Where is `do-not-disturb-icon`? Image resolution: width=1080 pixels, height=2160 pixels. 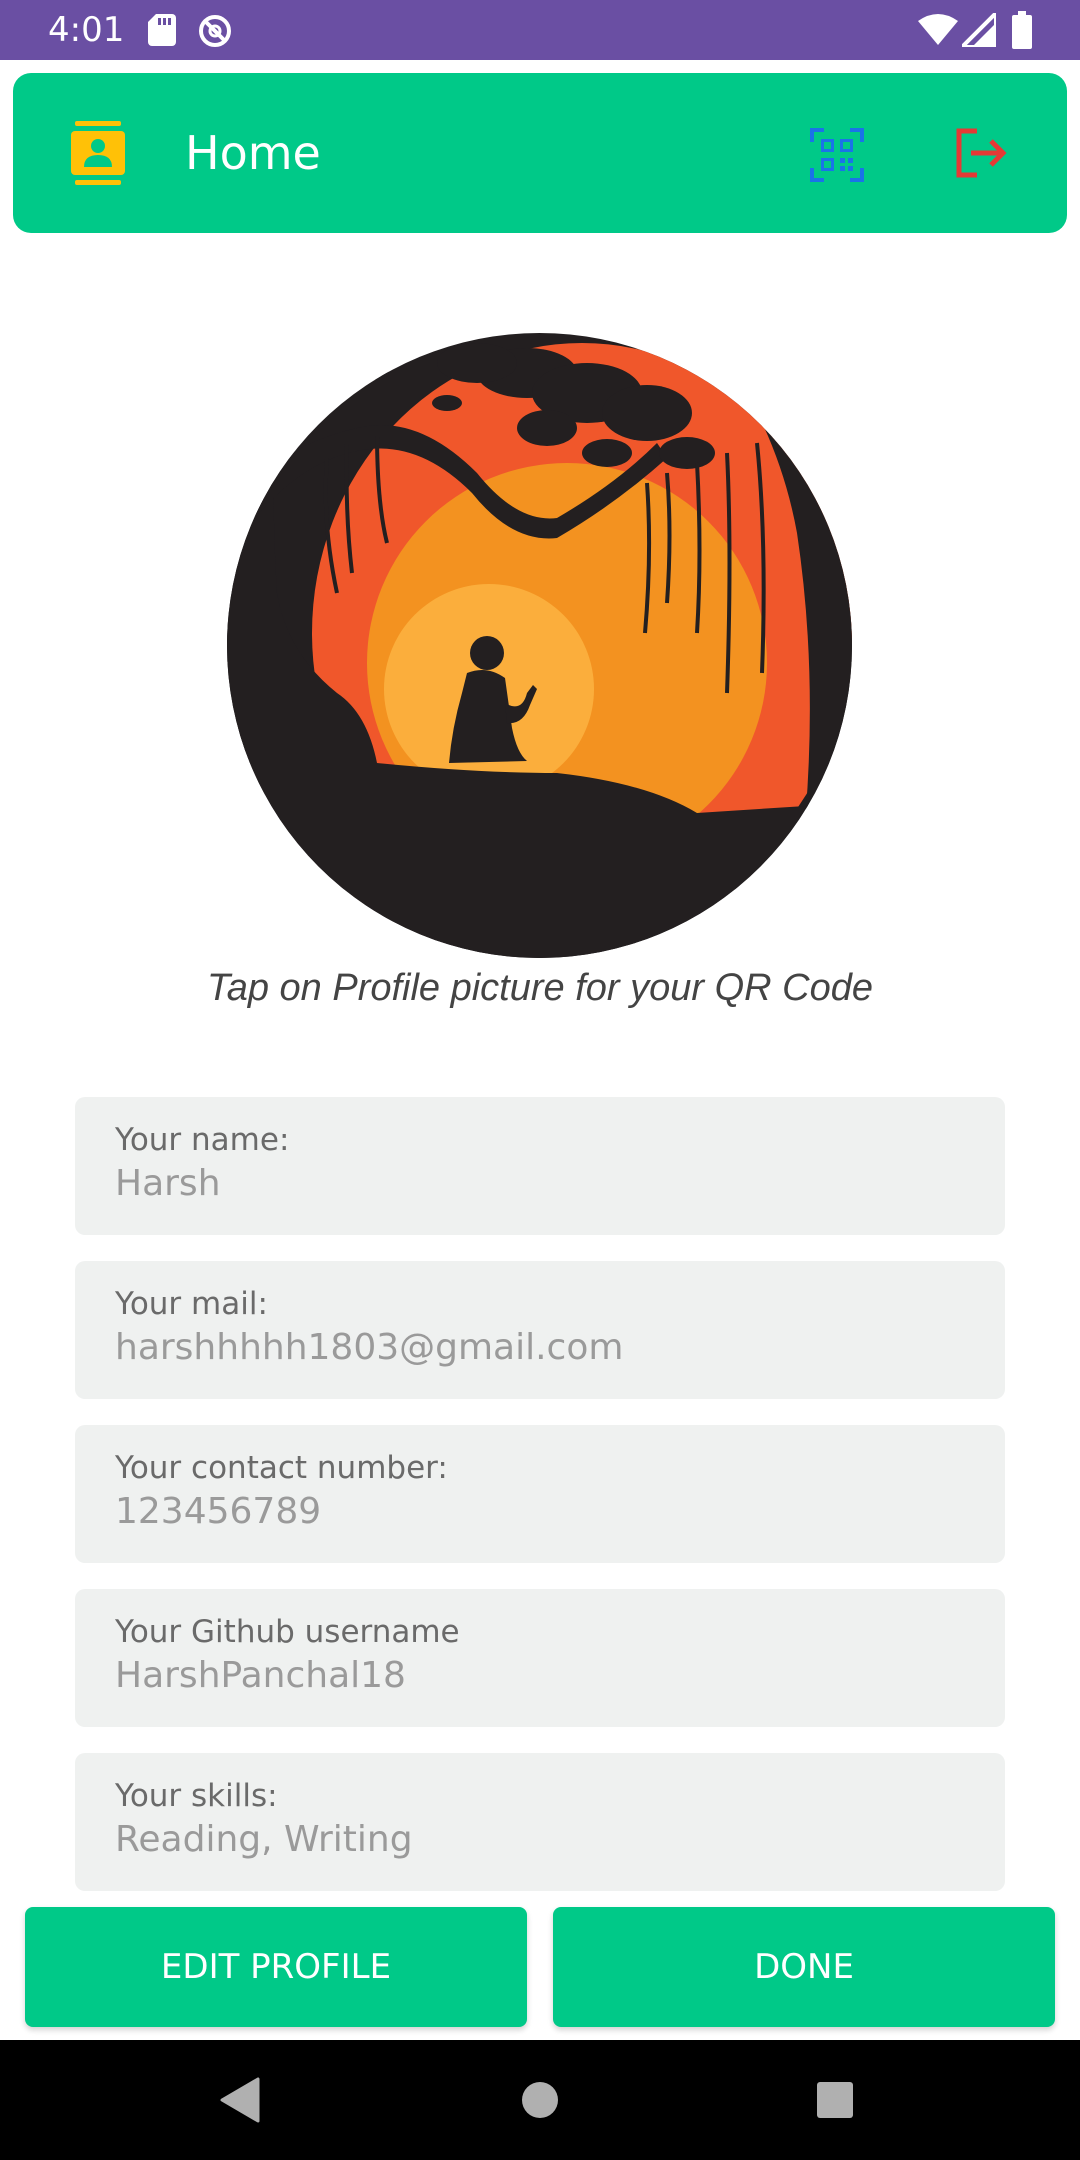 do-not-disturb-icon is located at coordinates (215, 31).